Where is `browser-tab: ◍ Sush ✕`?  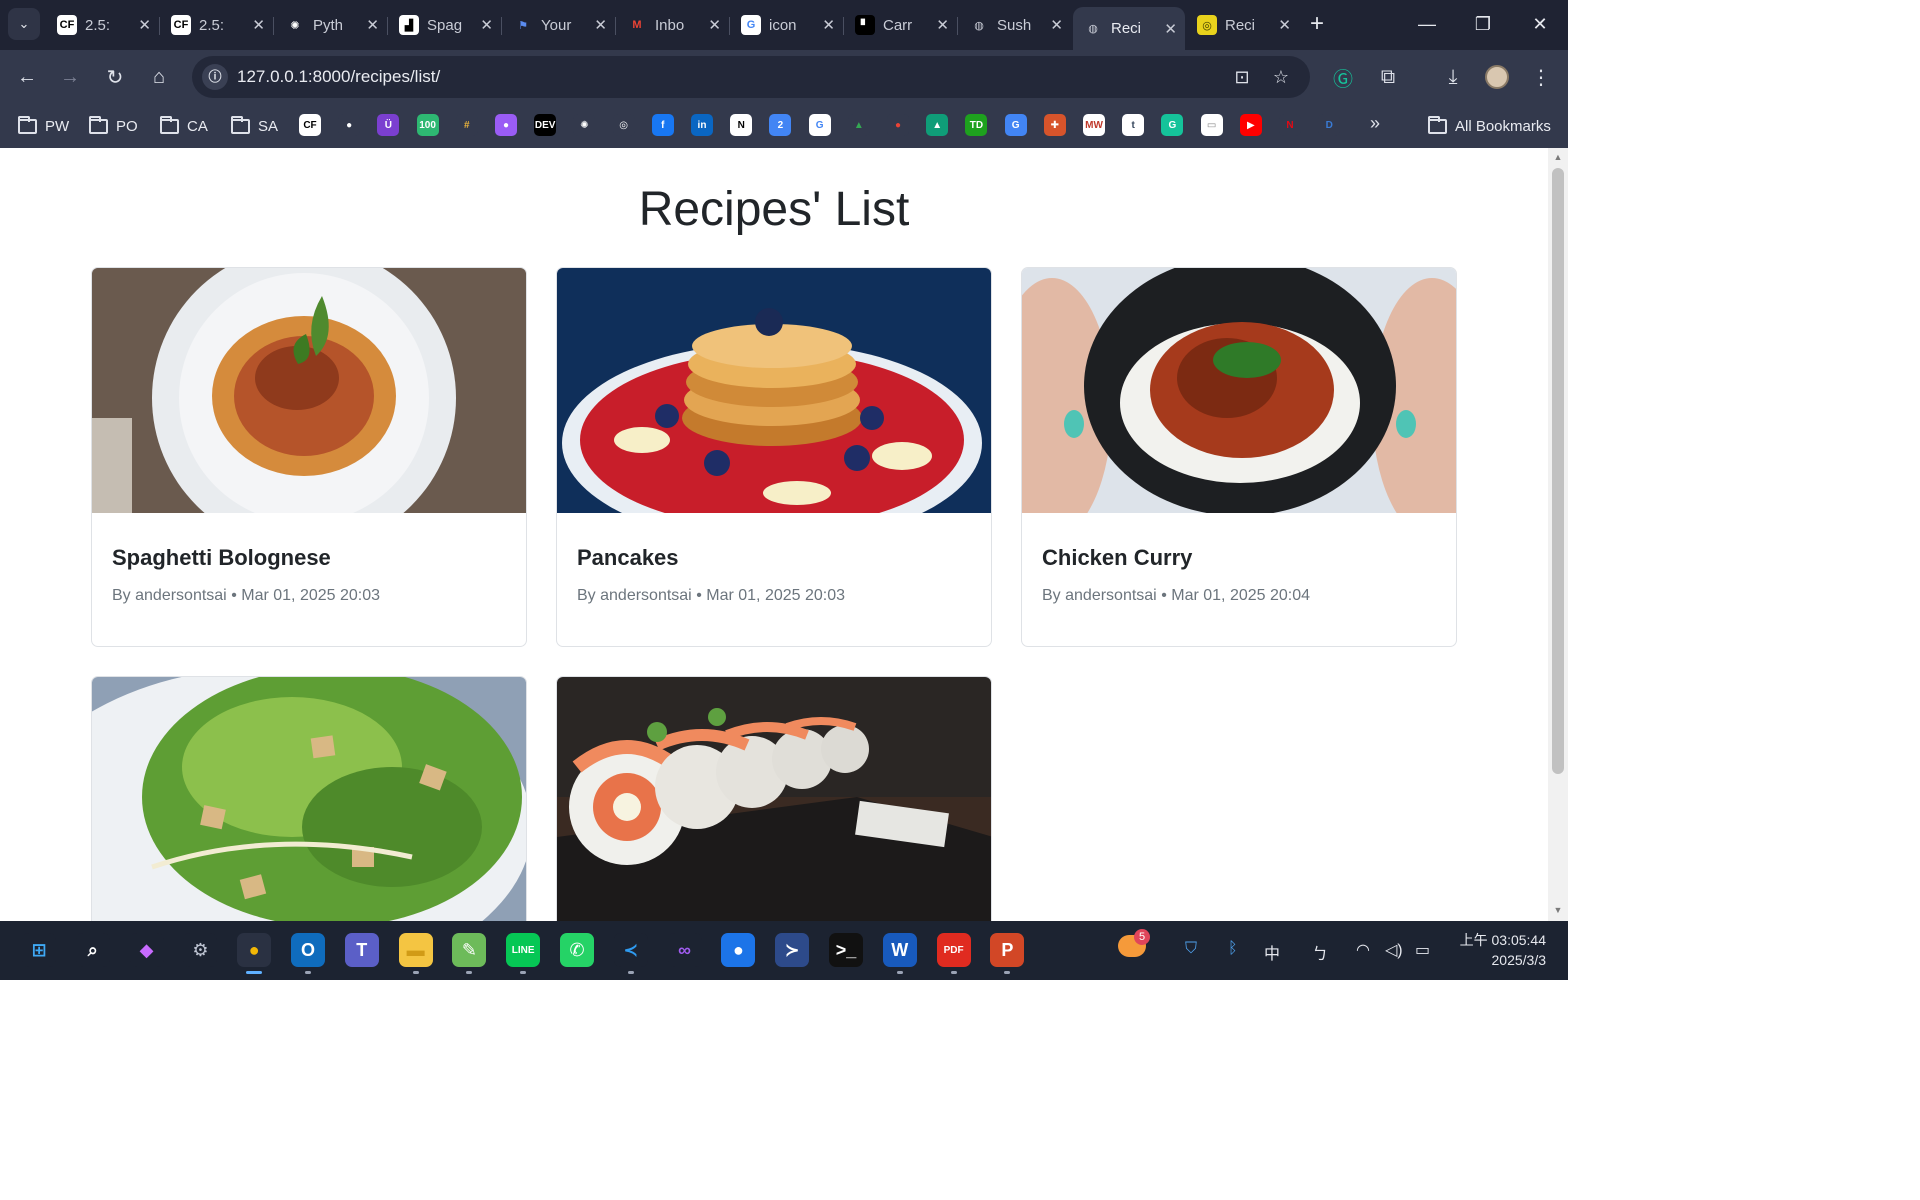 browser-tab: ◍ Sush ✕ is located at coordinates (1015, 25).